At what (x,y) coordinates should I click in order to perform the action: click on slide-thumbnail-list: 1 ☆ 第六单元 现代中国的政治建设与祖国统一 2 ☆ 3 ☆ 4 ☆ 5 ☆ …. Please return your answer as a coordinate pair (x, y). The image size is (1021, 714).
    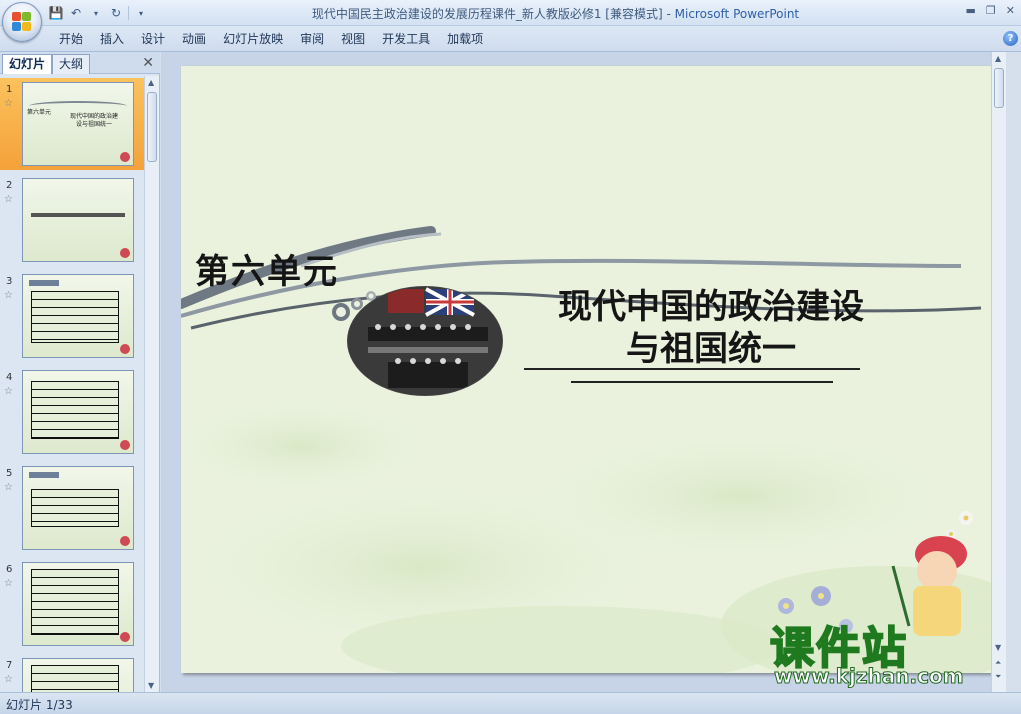
    Looking at the image, I should click on (72, 384).